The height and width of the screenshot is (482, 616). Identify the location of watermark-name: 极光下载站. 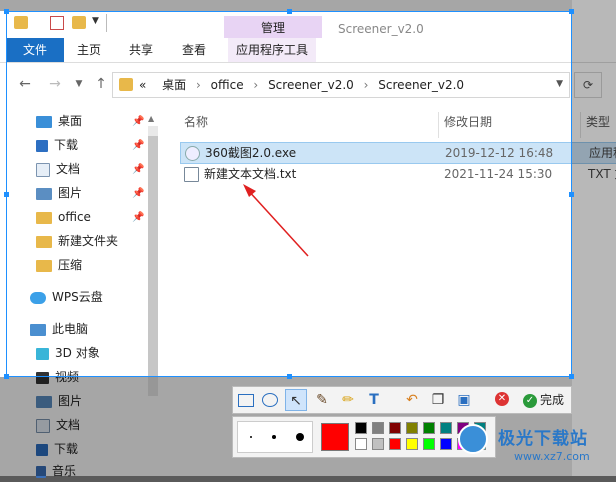
(543, 439).